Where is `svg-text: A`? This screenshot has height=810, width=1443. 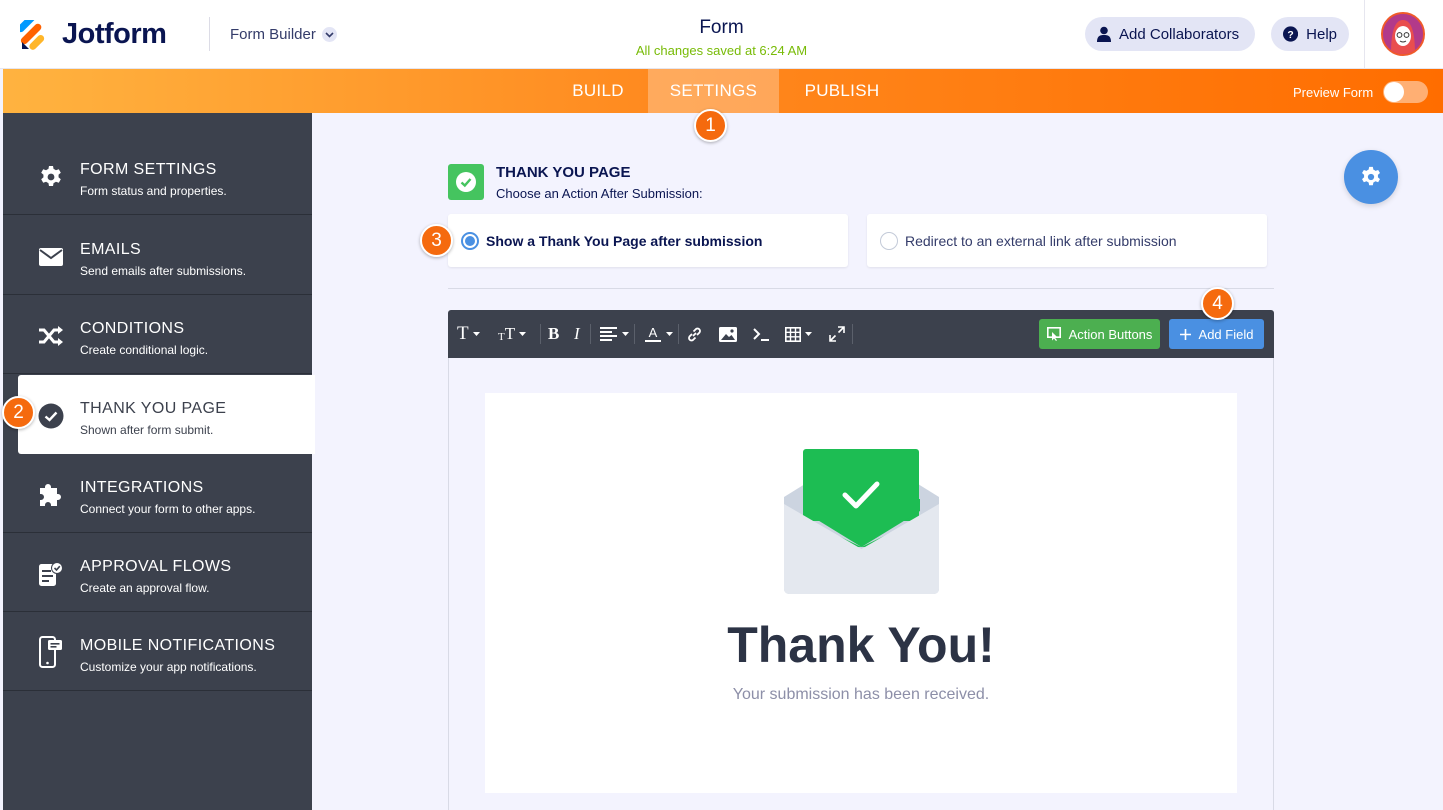 svg-text: A is located at coordinates (653, 332).